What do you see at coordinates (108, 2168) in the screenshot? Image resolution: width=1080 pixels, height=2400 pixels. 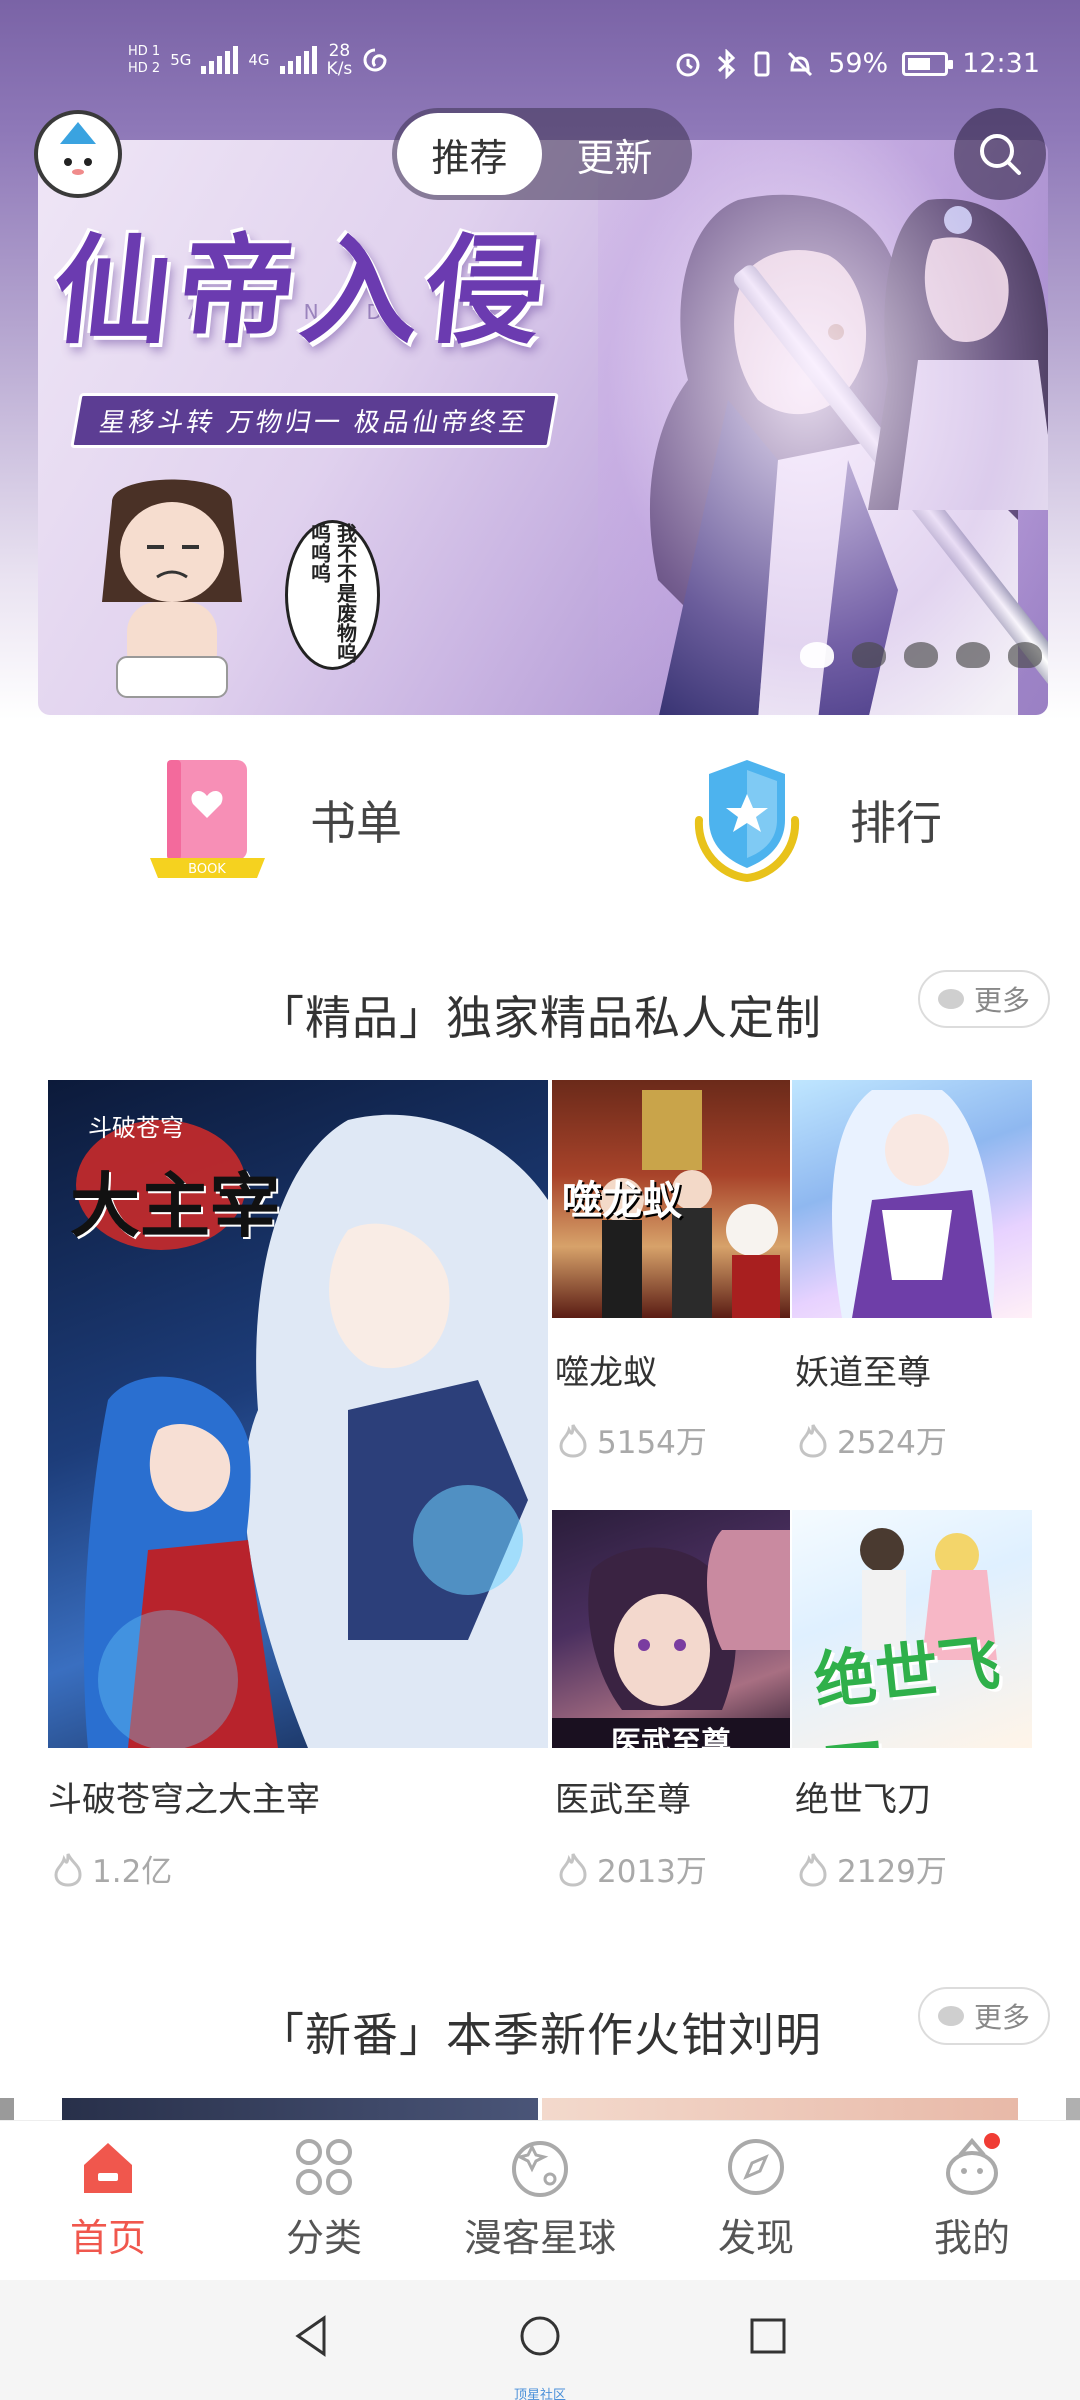 I see `home-icon` at bounding box center [108, 2168].